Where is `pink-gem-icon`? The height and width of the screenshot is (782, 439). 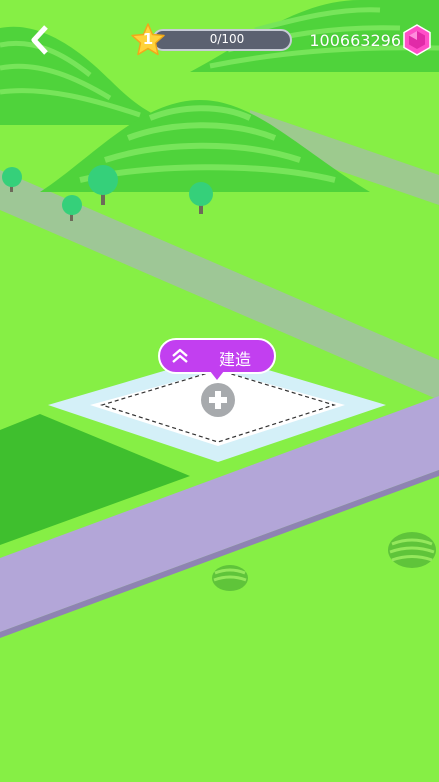
pink-gem-icon is located at coordinates (417, 40).